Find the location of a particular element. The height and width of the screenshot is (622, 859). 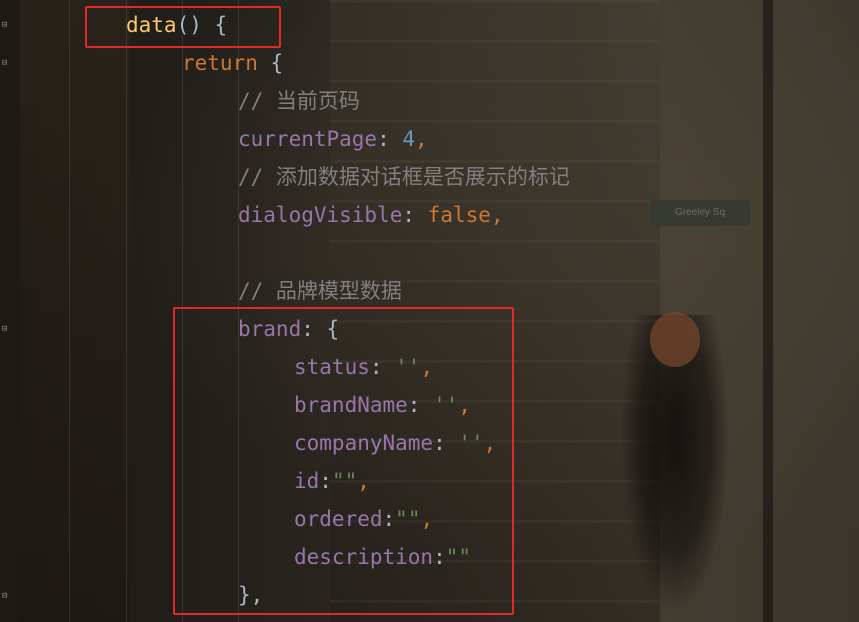

code-line-dialog-visible: dialogVisible: false, is located at coordinates (371, 215).